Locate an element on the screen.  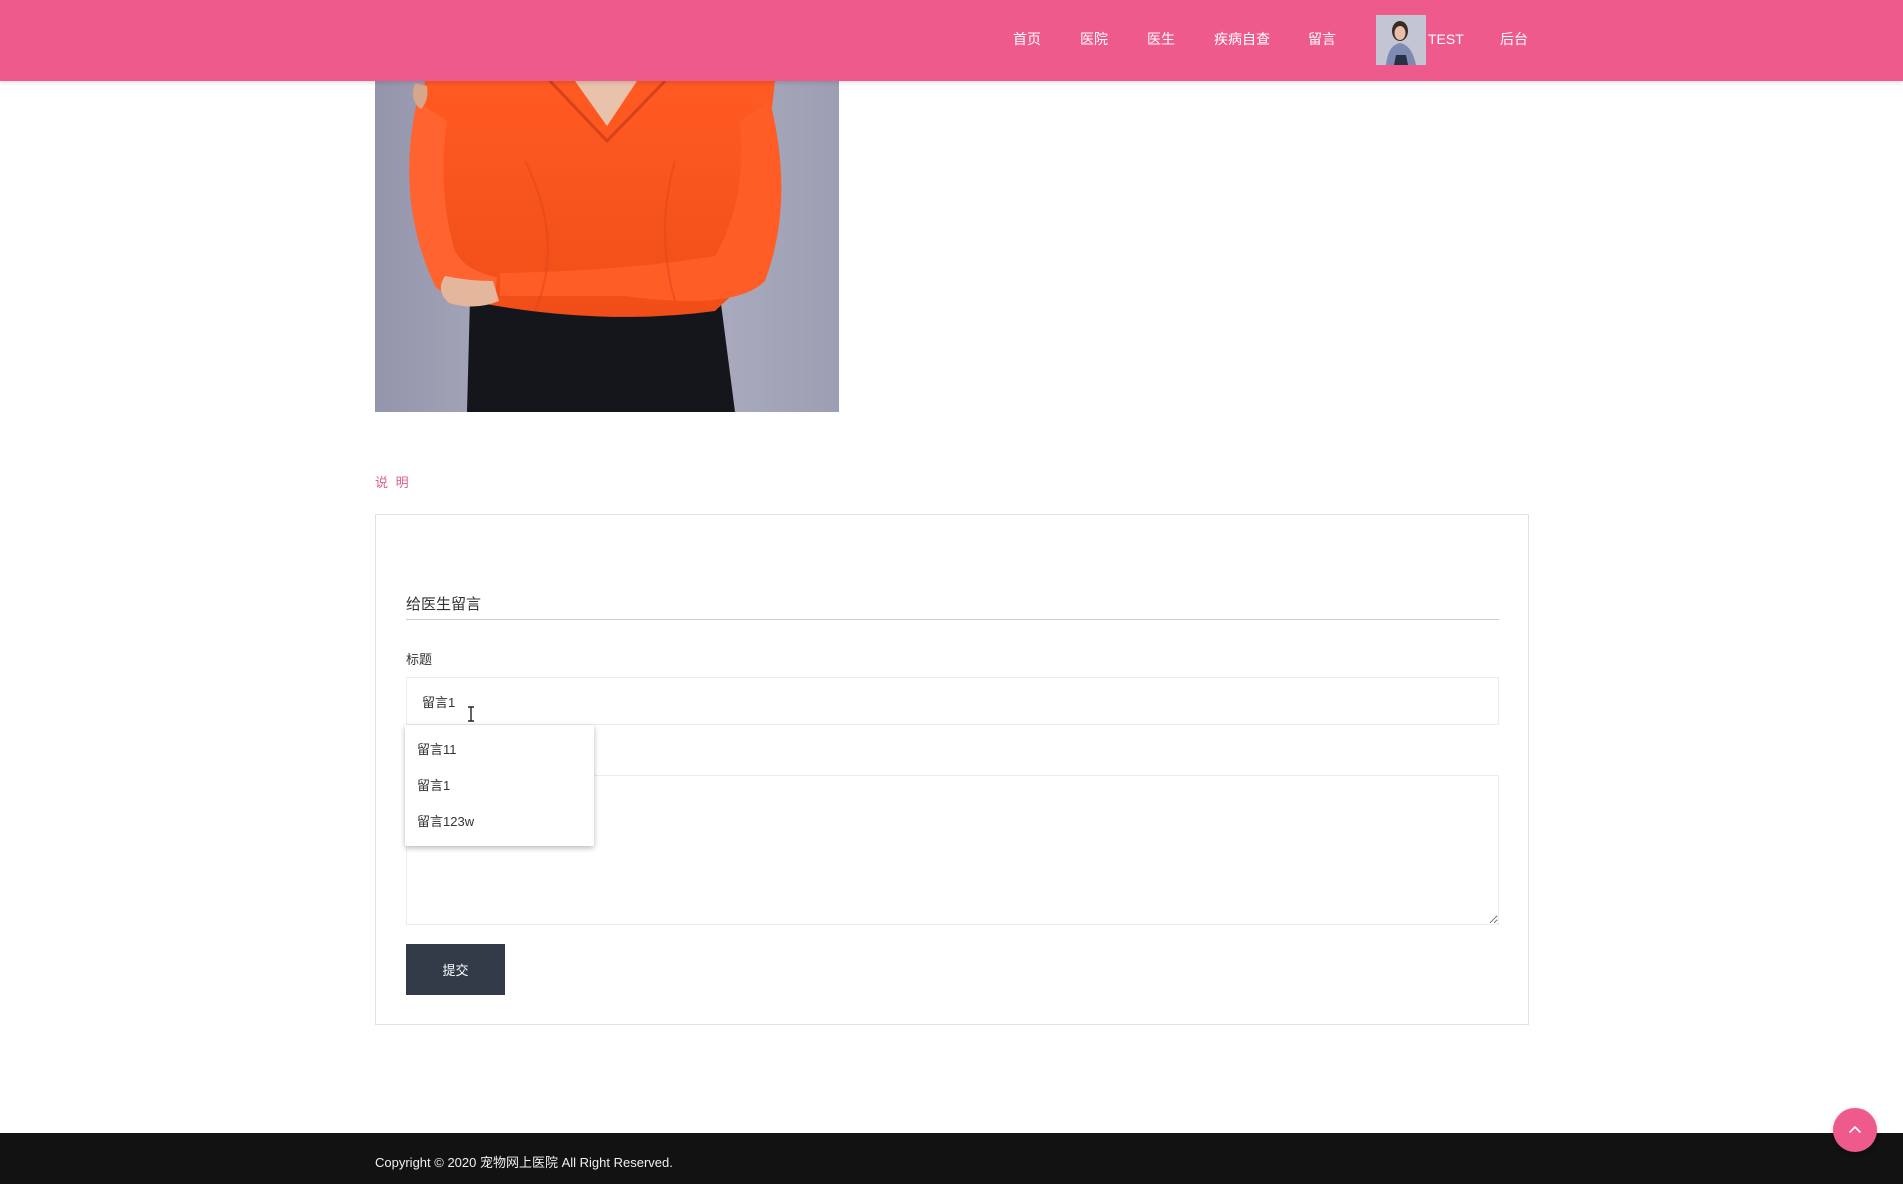
doctor-photo-image is located at coordinates (607, 246).